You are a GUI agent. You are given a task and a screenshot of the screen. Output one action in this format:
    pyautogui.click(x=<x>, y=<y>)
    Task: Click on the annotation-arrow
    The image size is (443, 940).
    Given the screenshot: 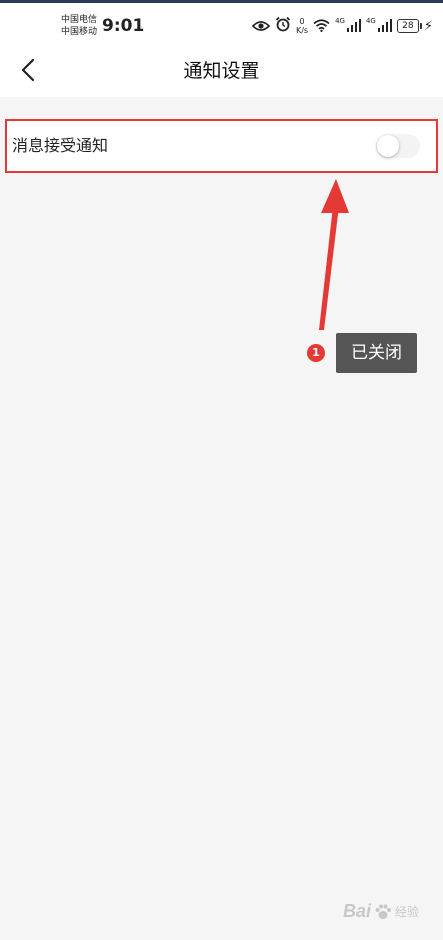 What is the action you would take?
    pyautogui.click(x=334, y=254)
    